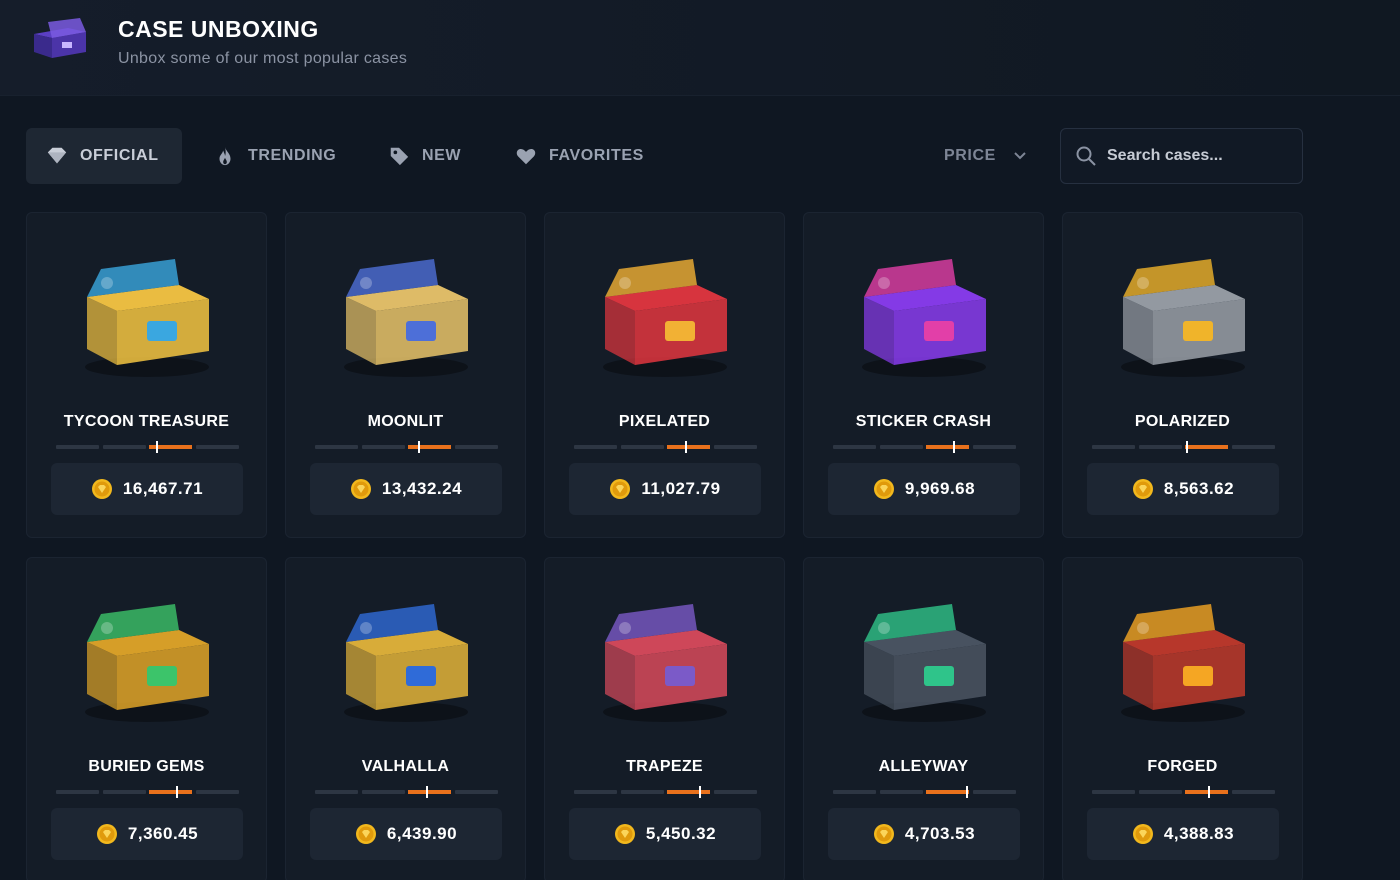 Image resolution: width=1400 pixels, height=880 pixels. I want to click on price-button: 5,450.32, so click(665, 834).